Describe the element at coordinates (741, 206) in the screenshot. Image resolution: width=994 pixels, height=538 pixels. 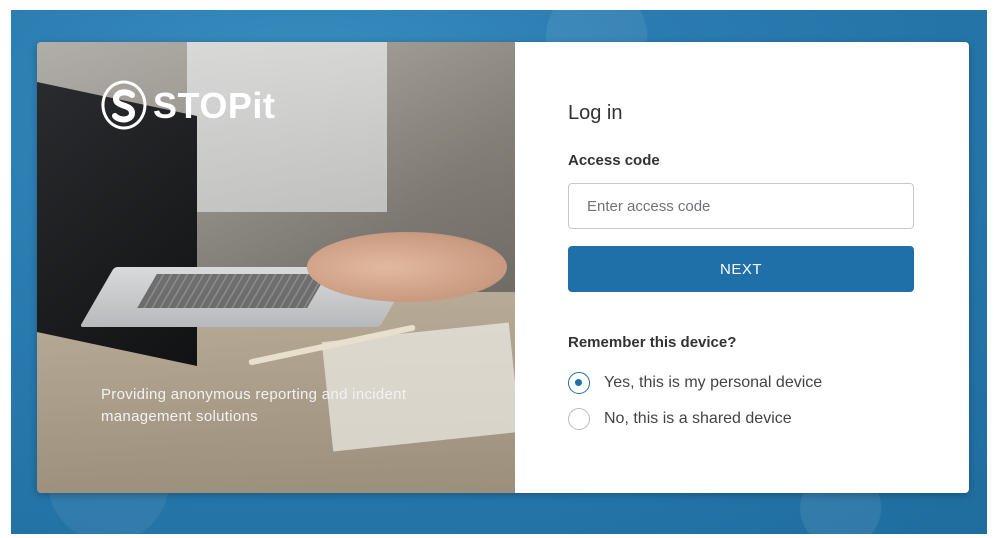
I see `access-code-input` at that location.